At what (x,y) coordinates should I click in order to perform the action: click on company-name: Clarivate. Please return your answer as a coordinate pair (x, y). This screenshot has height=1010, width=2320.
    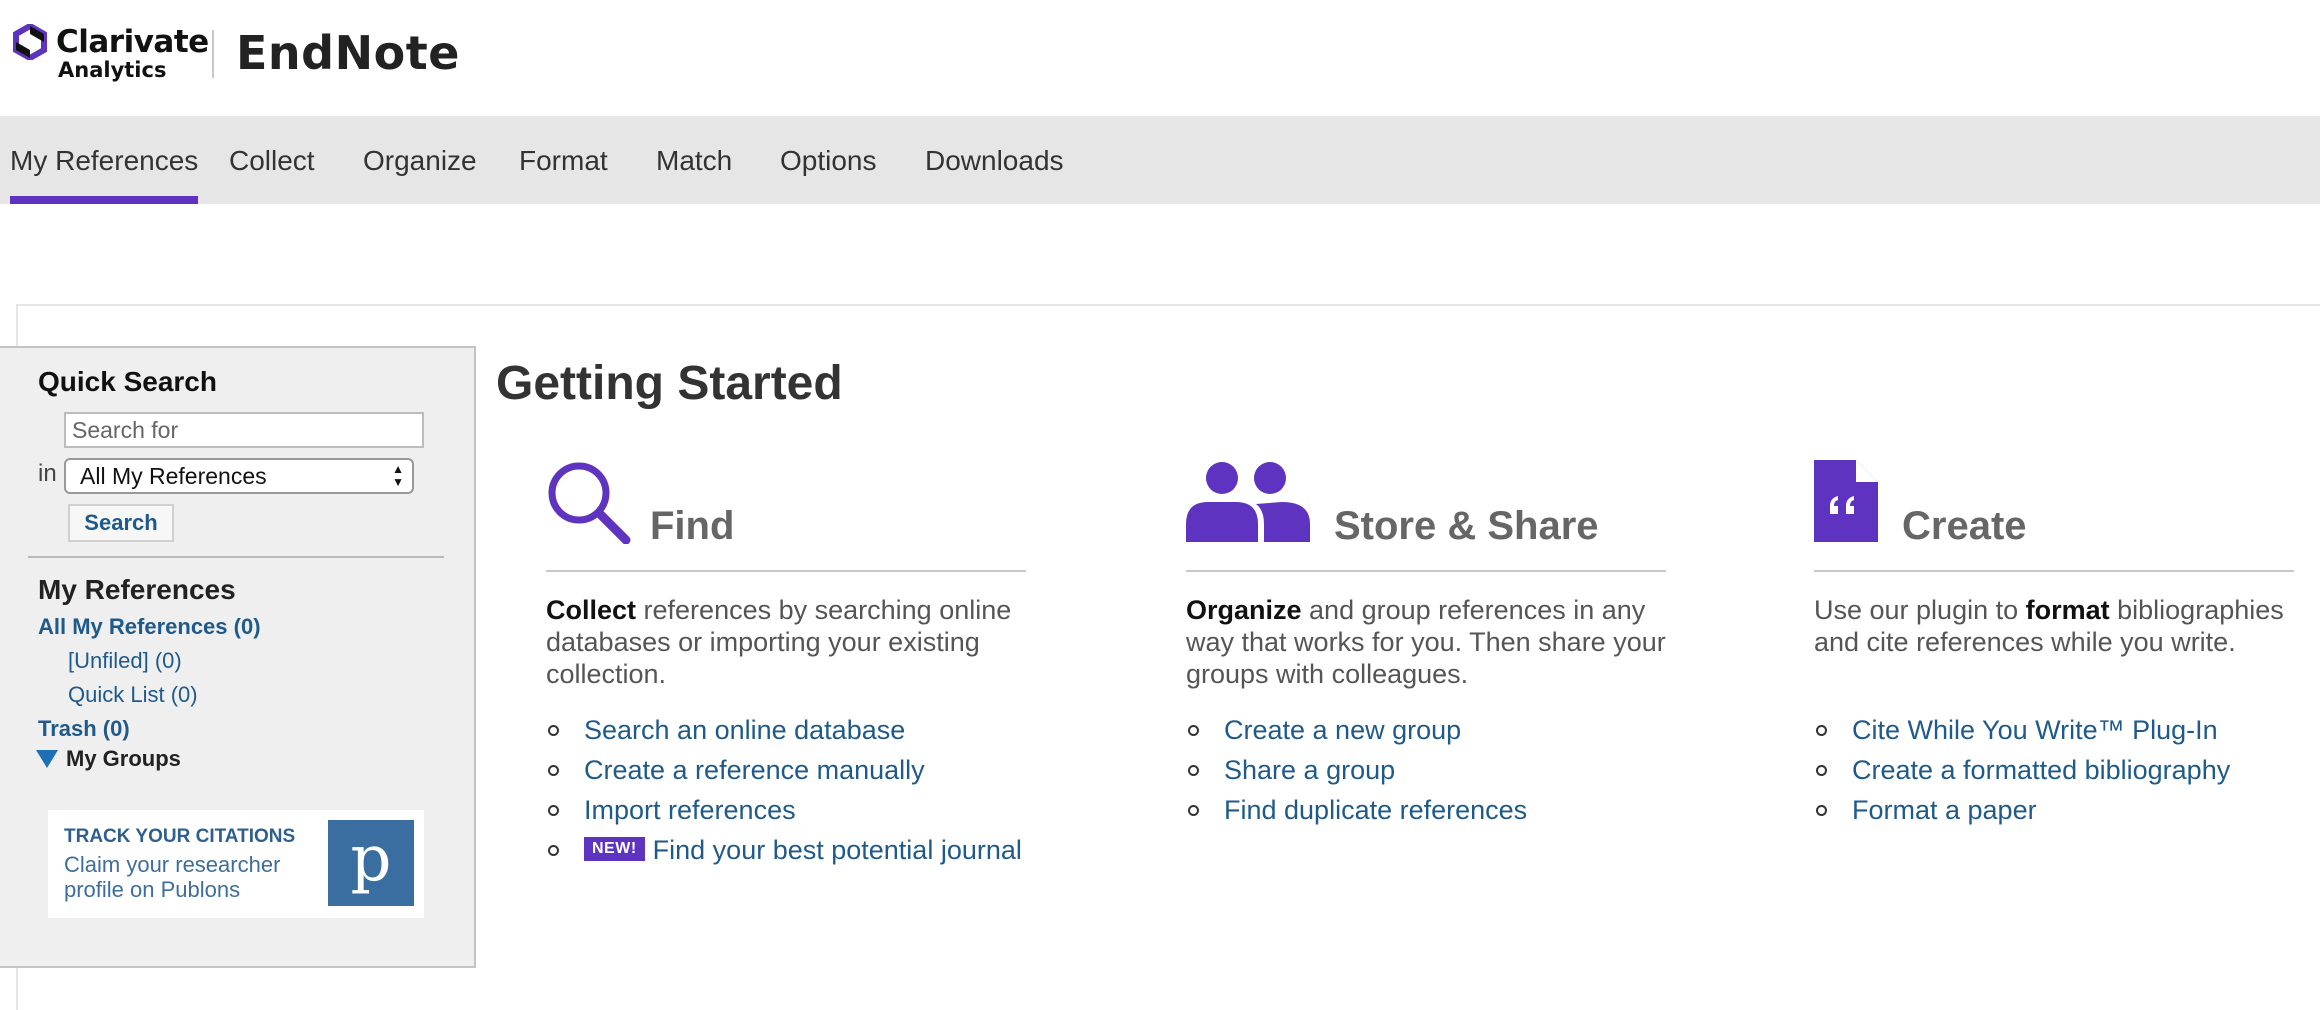
    Looking at the image, I should click on (132, 42).